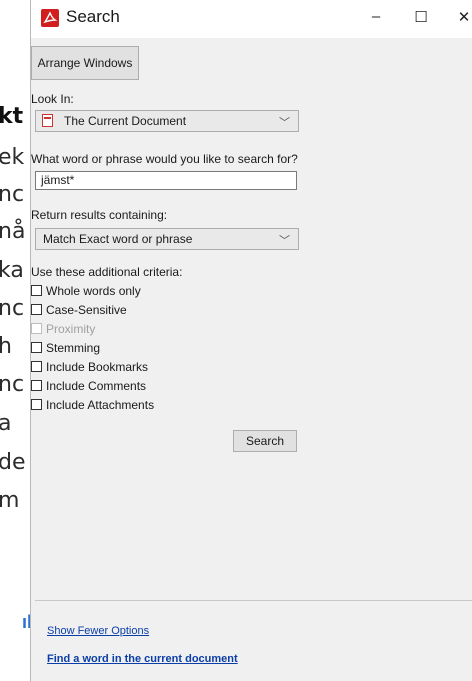  What do you see at coordinates (421, 17) in the screenshot?
I see `maximize-button: ☐` at bounding box center [421, 17].